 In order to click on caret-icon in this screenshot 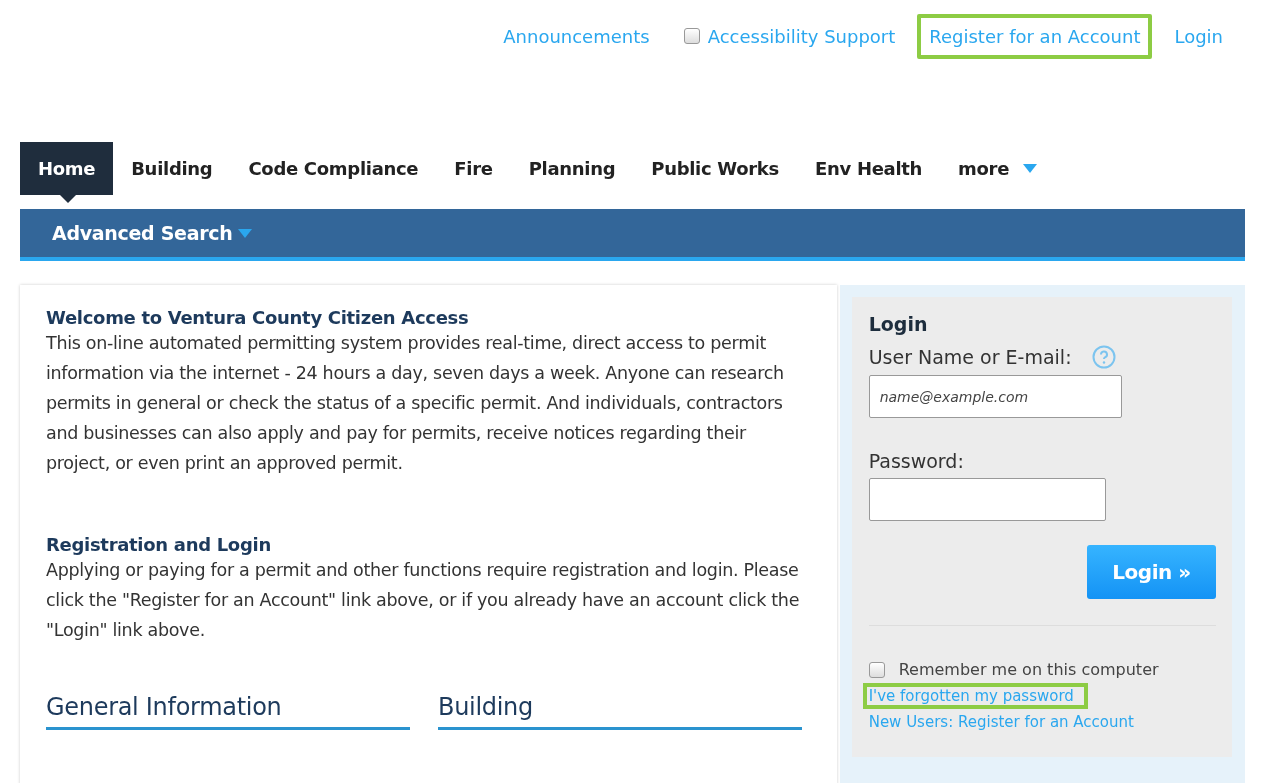, I will do `click(245, 233)`.